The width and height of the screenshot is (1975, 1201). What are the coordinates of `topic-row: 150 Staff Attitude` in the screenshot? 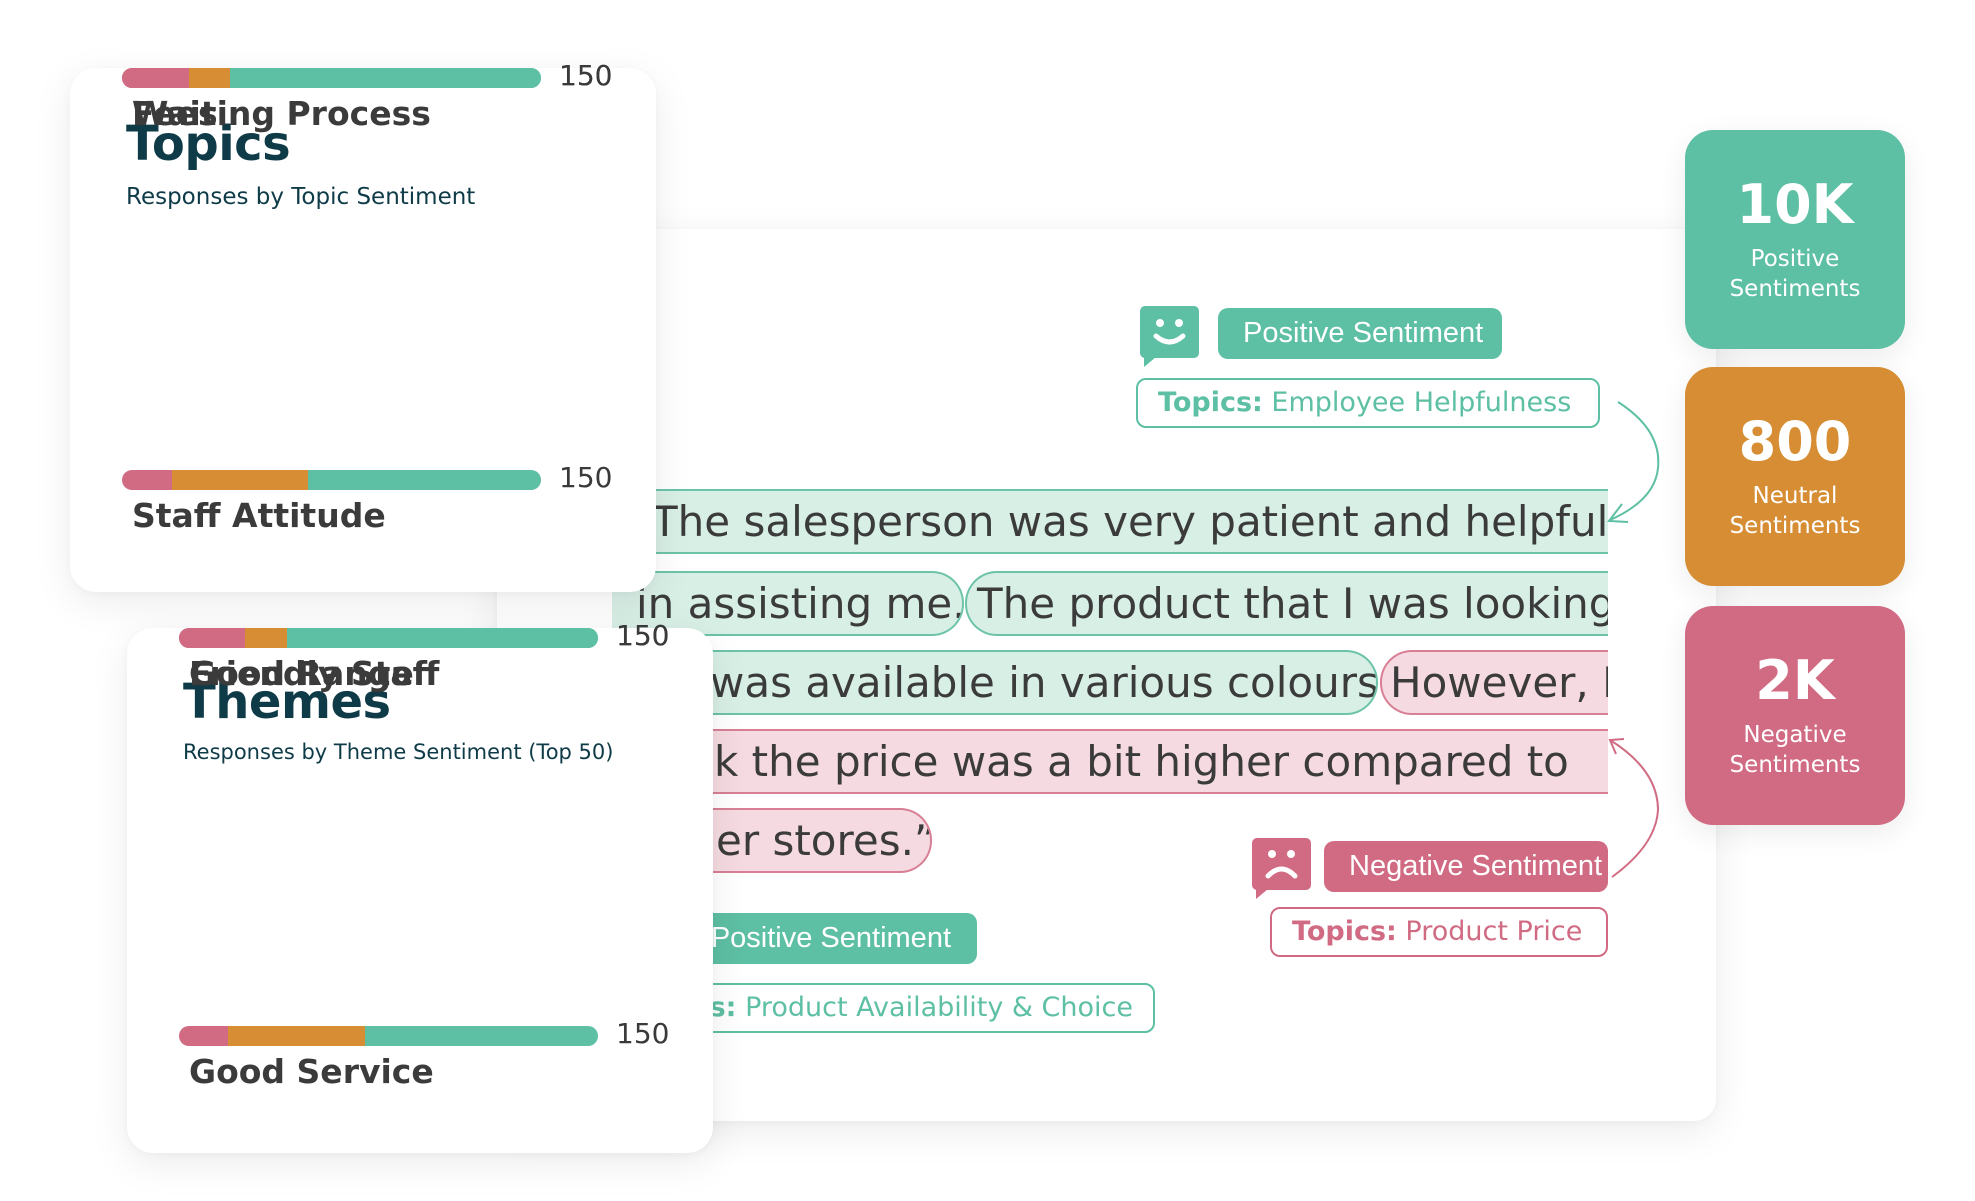 It's located at (372, 505).